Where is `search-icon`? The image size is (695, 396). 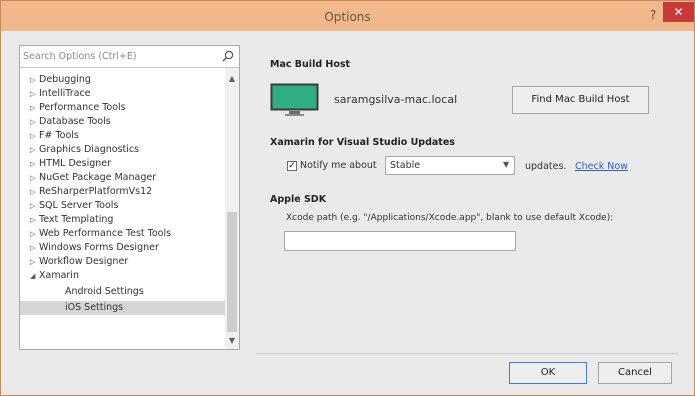
search-icon is located at coordinates (228, 56).